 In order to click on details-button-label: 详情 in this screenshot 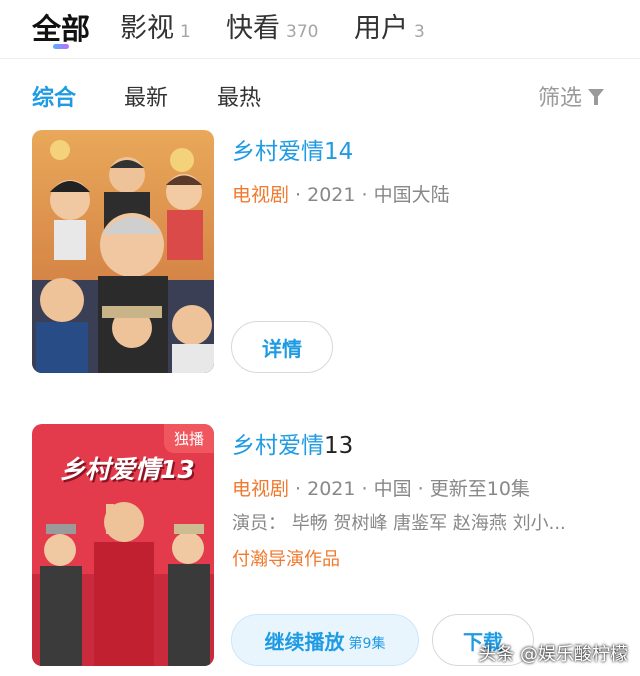, I will do `click(282, 348)`.